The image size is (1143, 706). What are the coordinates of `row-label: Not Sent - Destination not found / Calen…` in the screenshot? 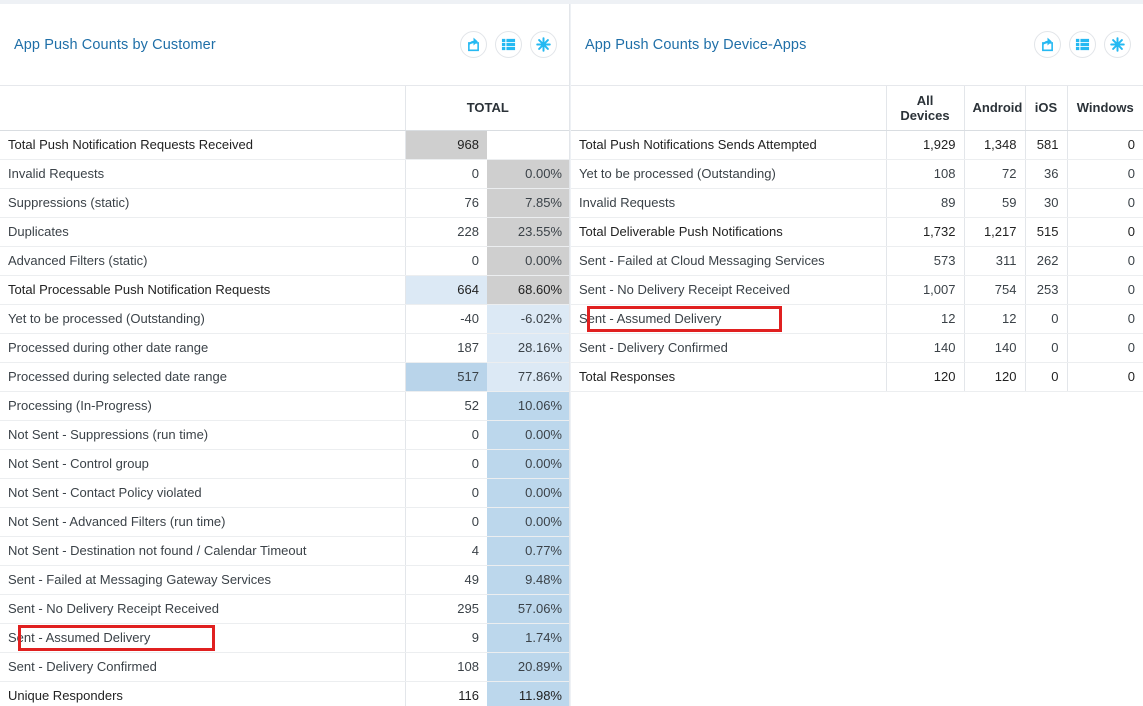 It's located at (202, 551).